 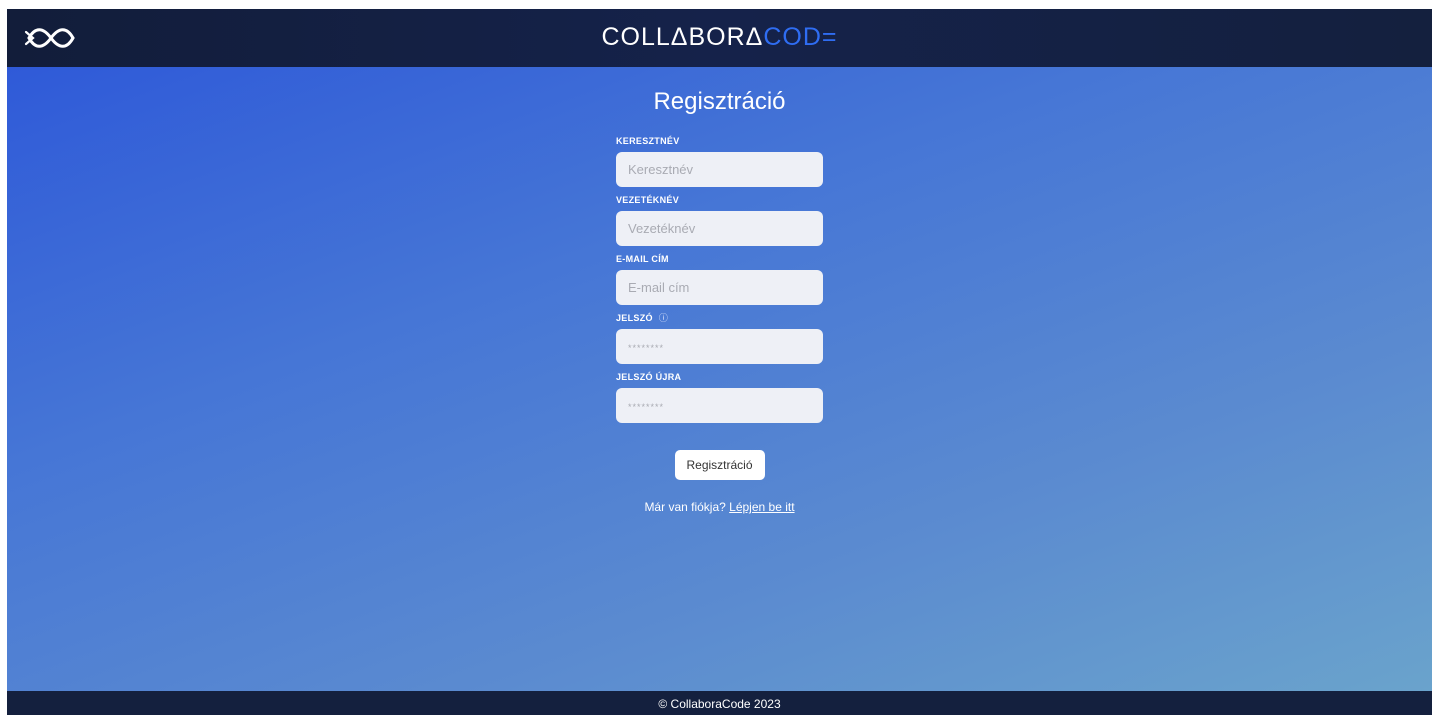 I want to click on password-group: JELSZÓ ⓘ, so click(x=719, y=338).